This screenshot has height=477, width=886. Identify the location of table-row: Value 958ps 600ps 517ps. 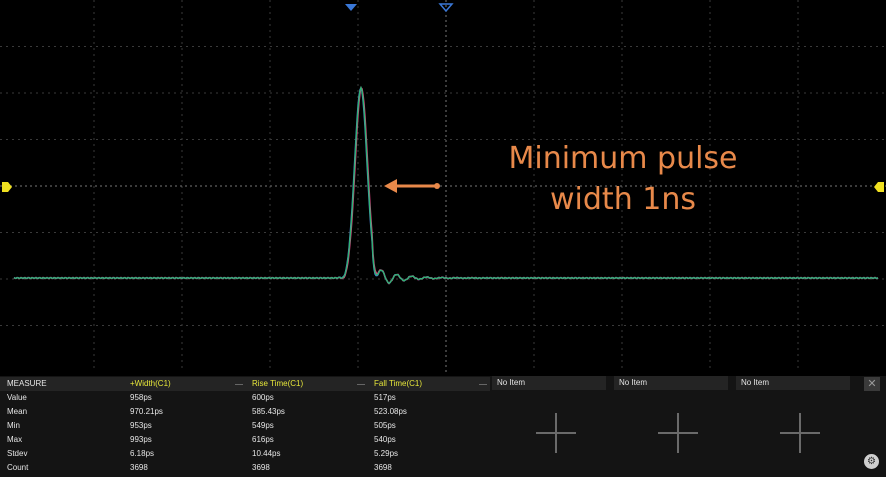
(245, 398).